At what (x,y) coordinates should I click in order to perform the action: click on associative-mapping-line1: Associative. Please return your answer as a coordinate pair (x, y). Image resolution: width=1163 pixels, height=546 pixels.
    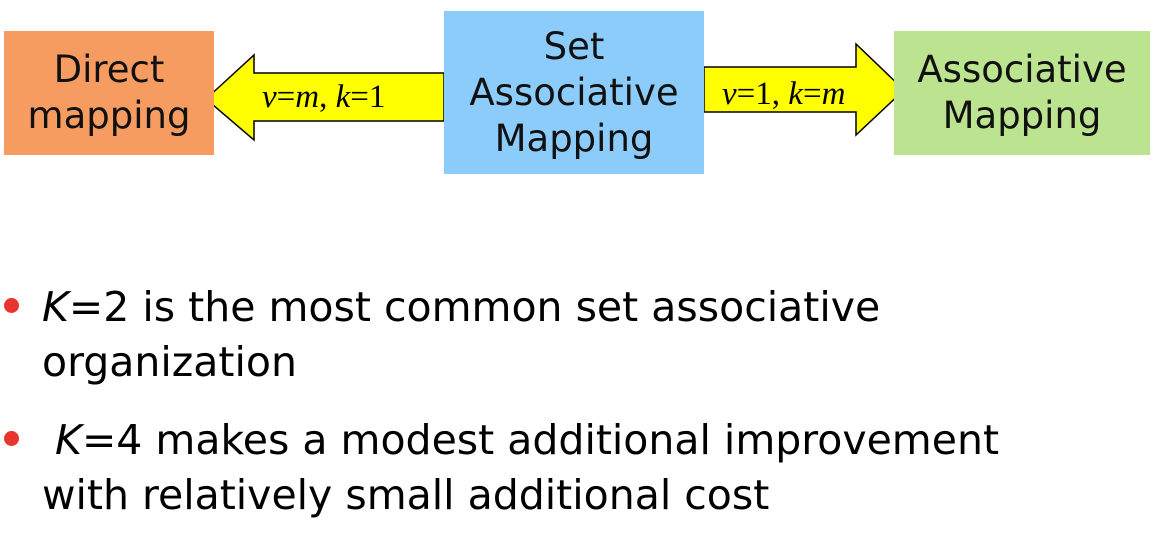
    Looking at the image, I should click on (1022, 69).